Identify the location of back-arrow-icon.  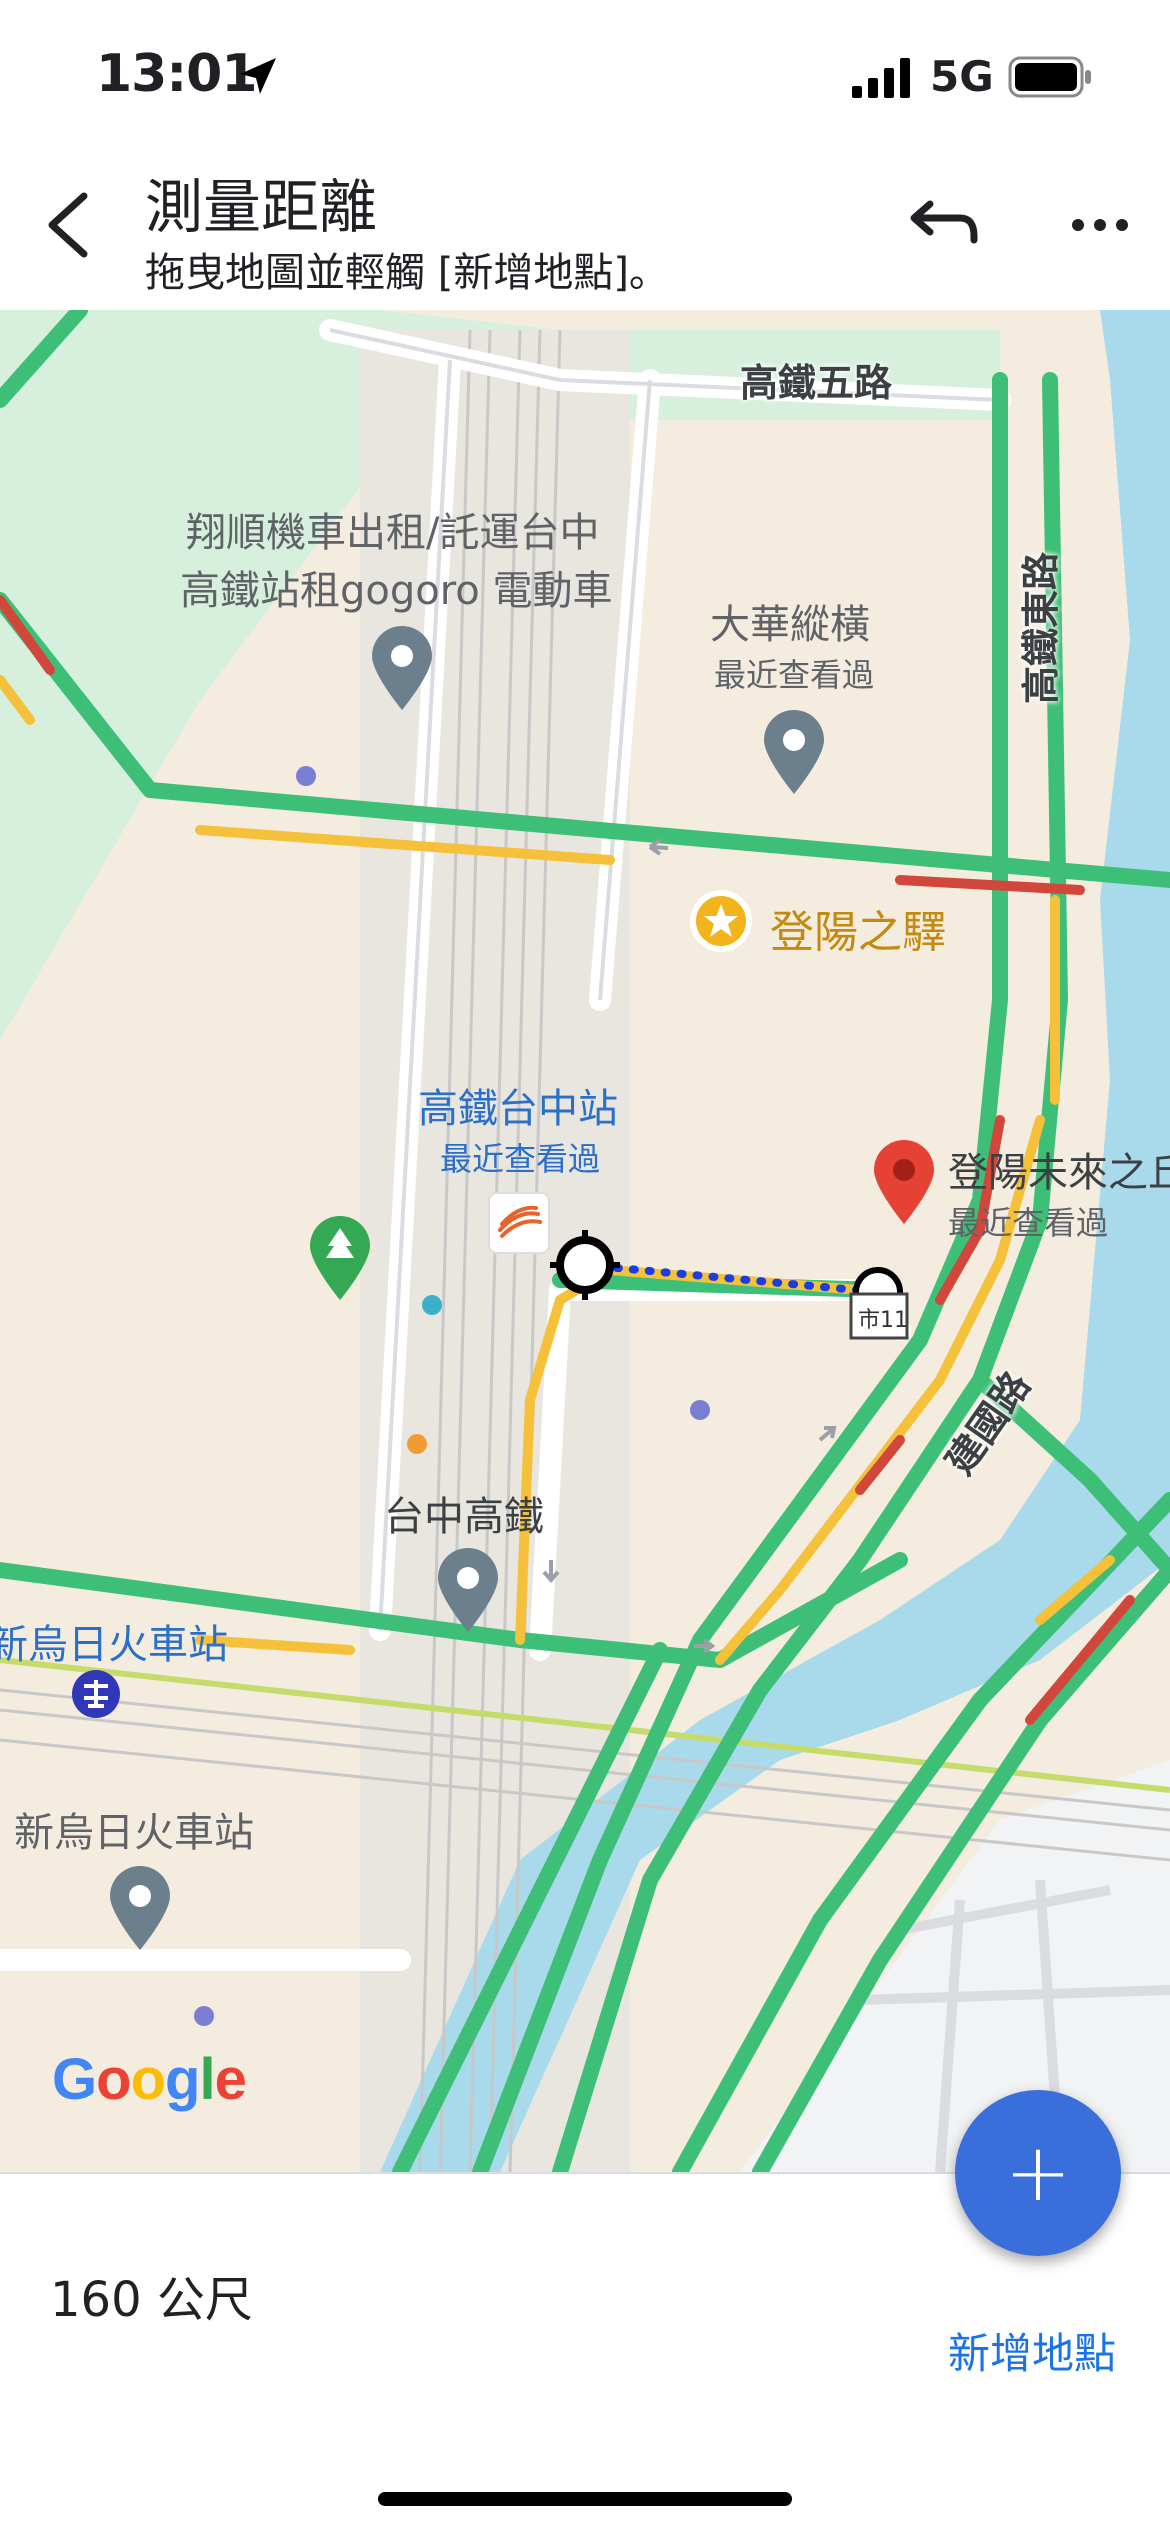
(68, 225).